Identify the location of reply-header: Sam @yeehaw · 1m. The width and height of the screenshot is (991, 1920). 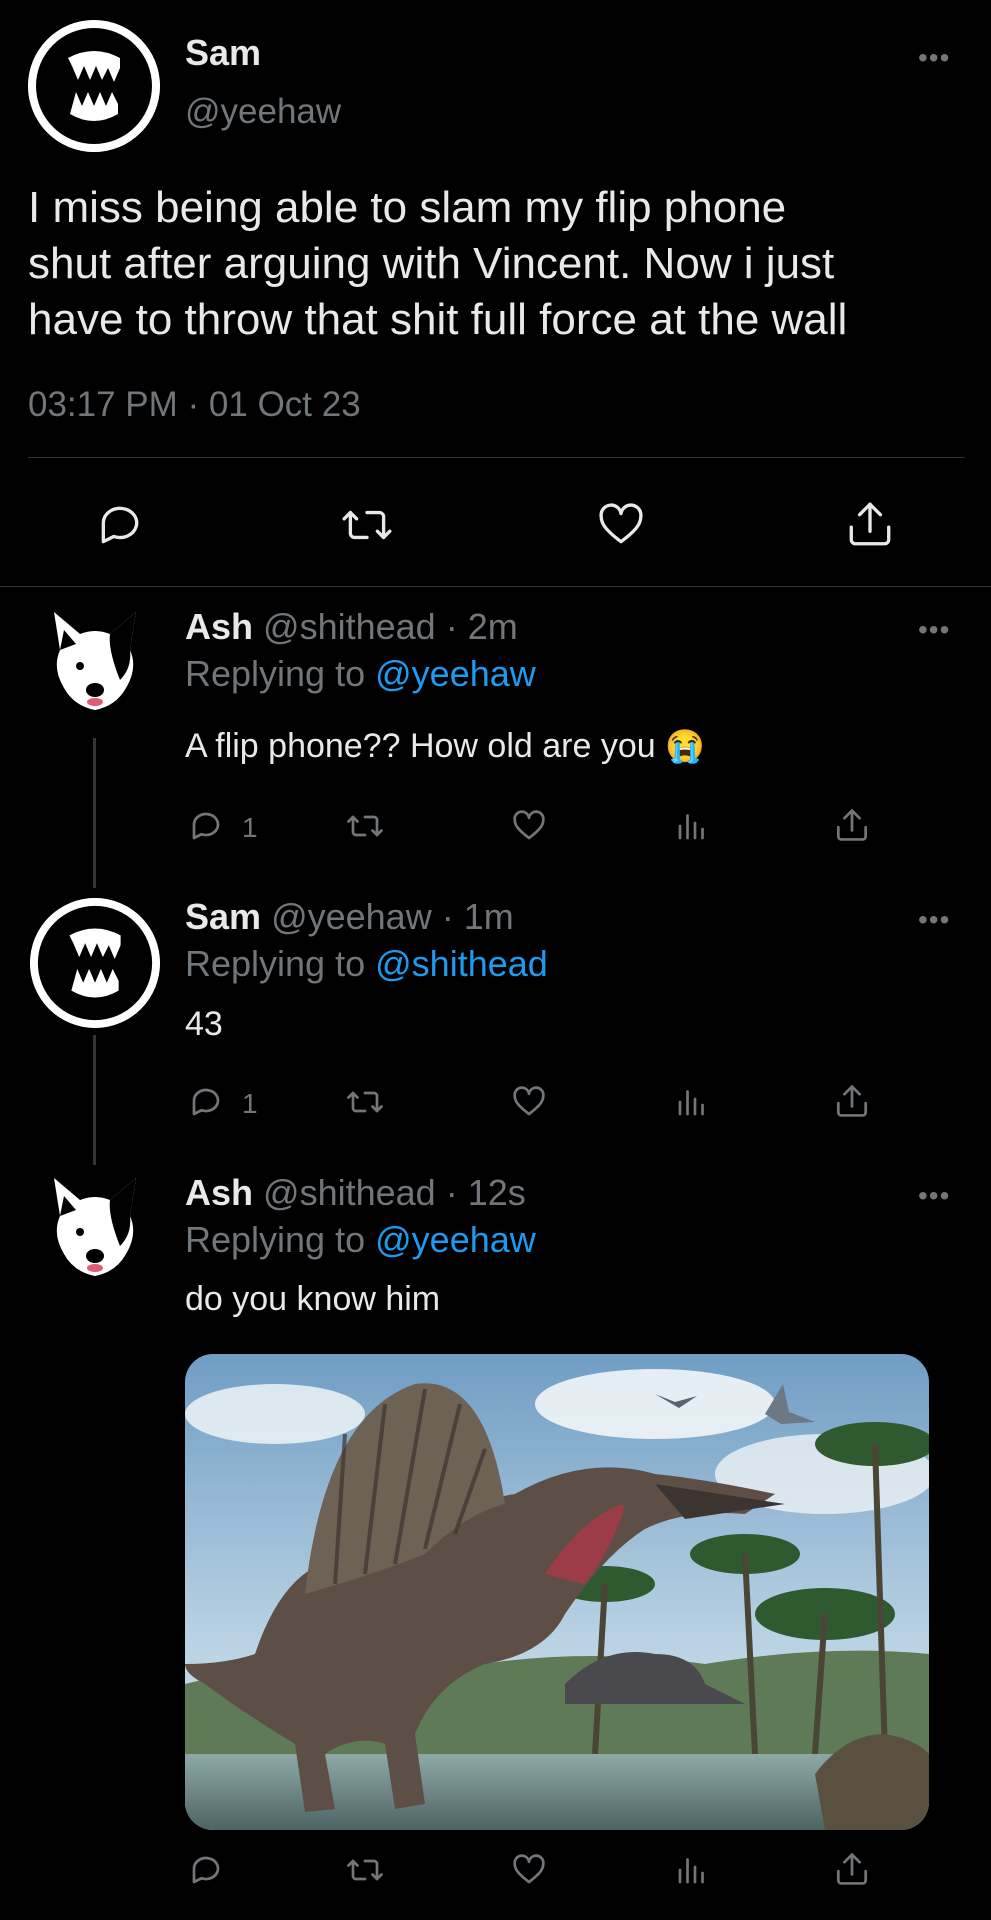
(349, 917).